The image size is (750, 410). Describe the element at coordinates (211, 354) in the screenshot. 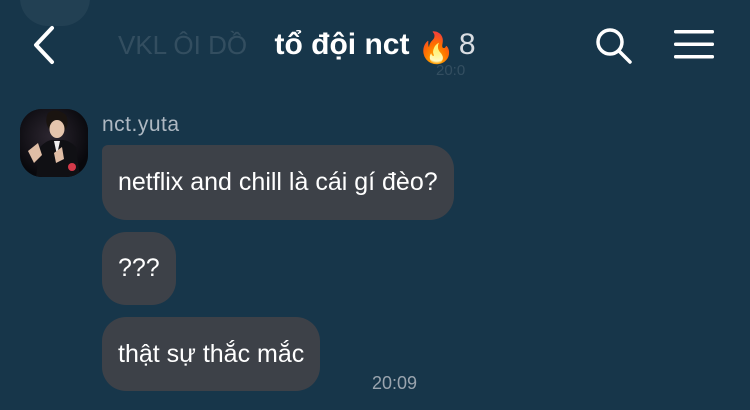

I see `message-bubble: thật sự thắc mắc` at that location.